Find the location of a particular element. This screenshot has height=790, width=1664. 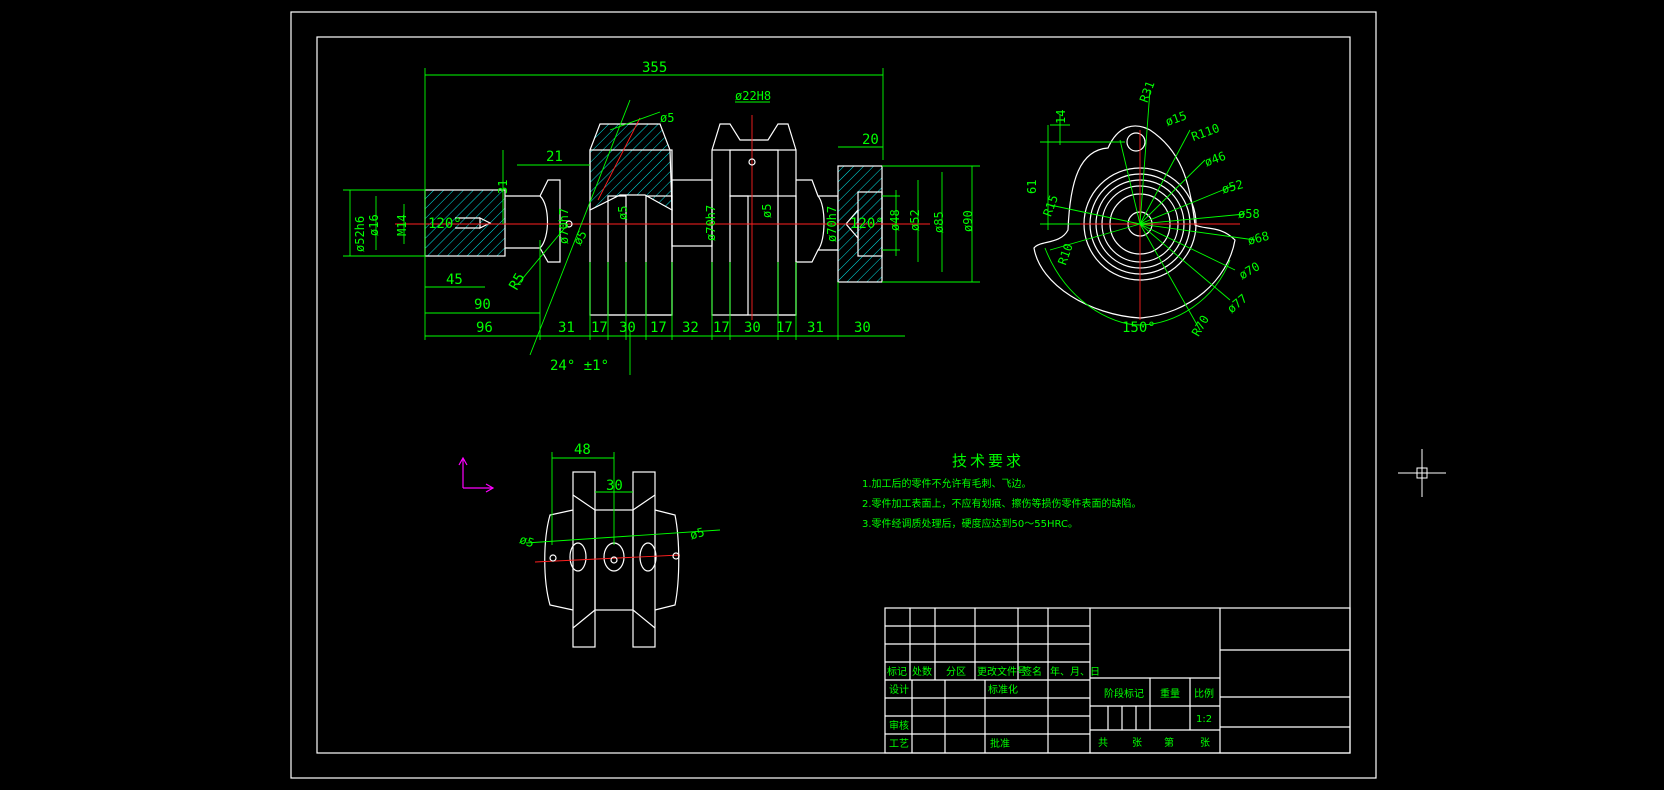

dim-dia-85: ø85 is located at coordinates (939, 222).